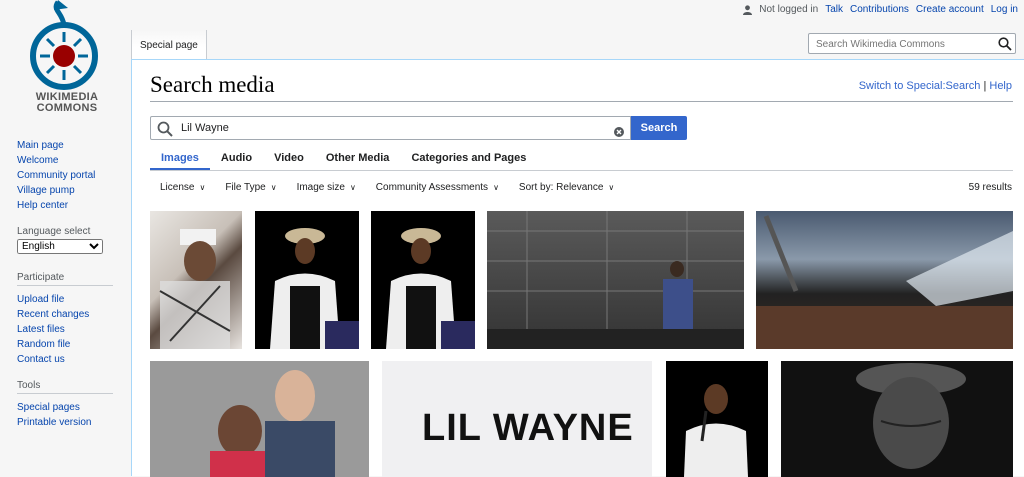 Image resolution: width=1024 pixels, height=477 pixels. I want to click on header-search-input, so click(906, 44).